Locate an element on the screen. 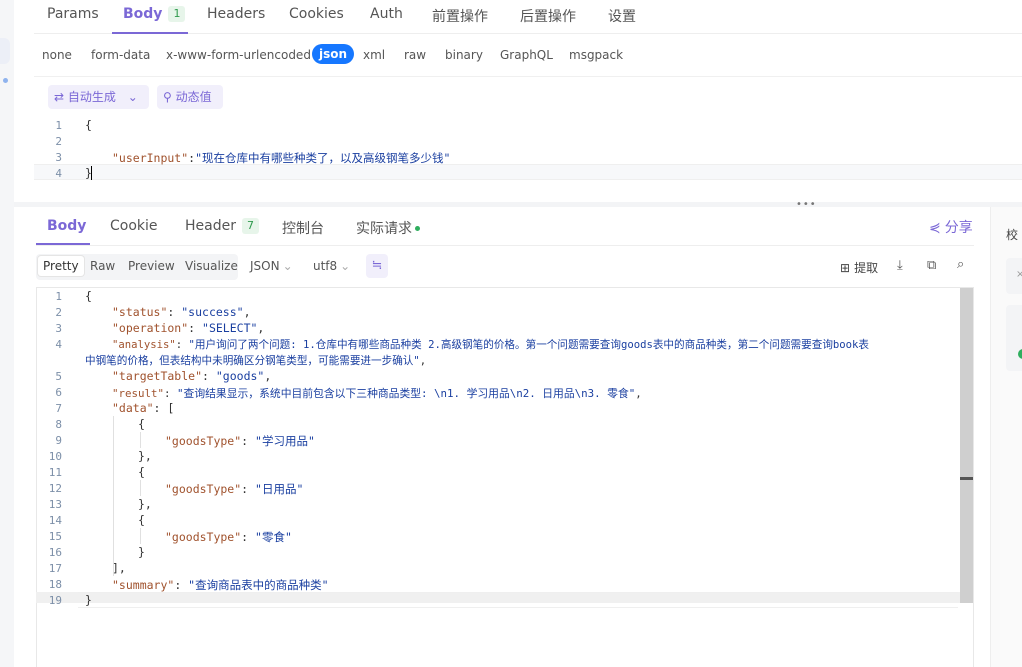 Image resolution: width=1022 pixels, height=667 pixels. response-tab-body: Body is located at coordinates (66, 226).